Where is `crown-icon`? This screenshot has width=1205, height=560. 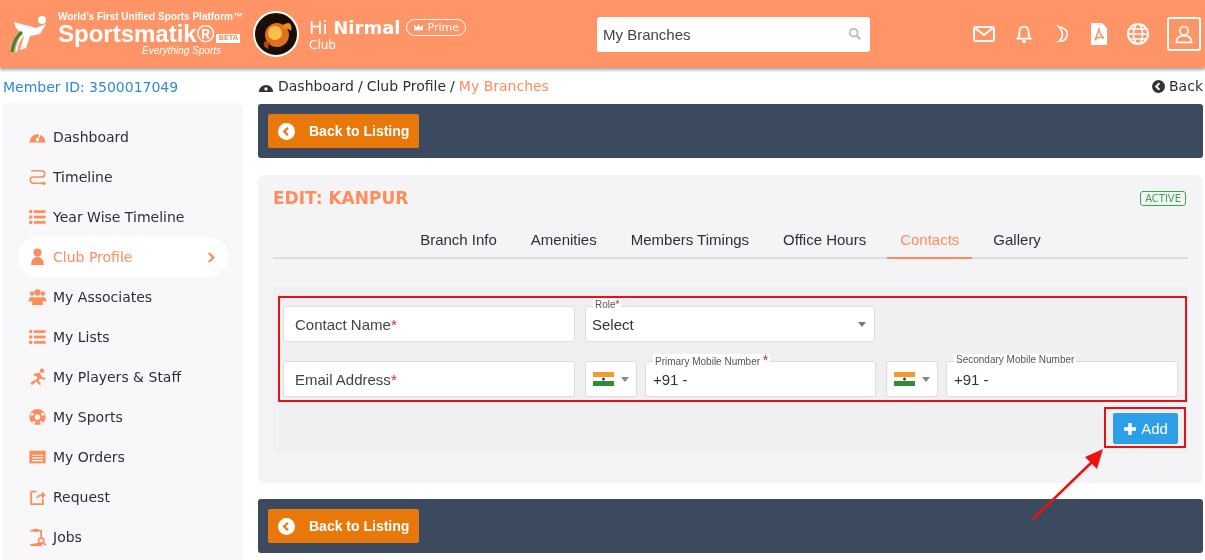
crown-icon is located at coordinates (419, 27).